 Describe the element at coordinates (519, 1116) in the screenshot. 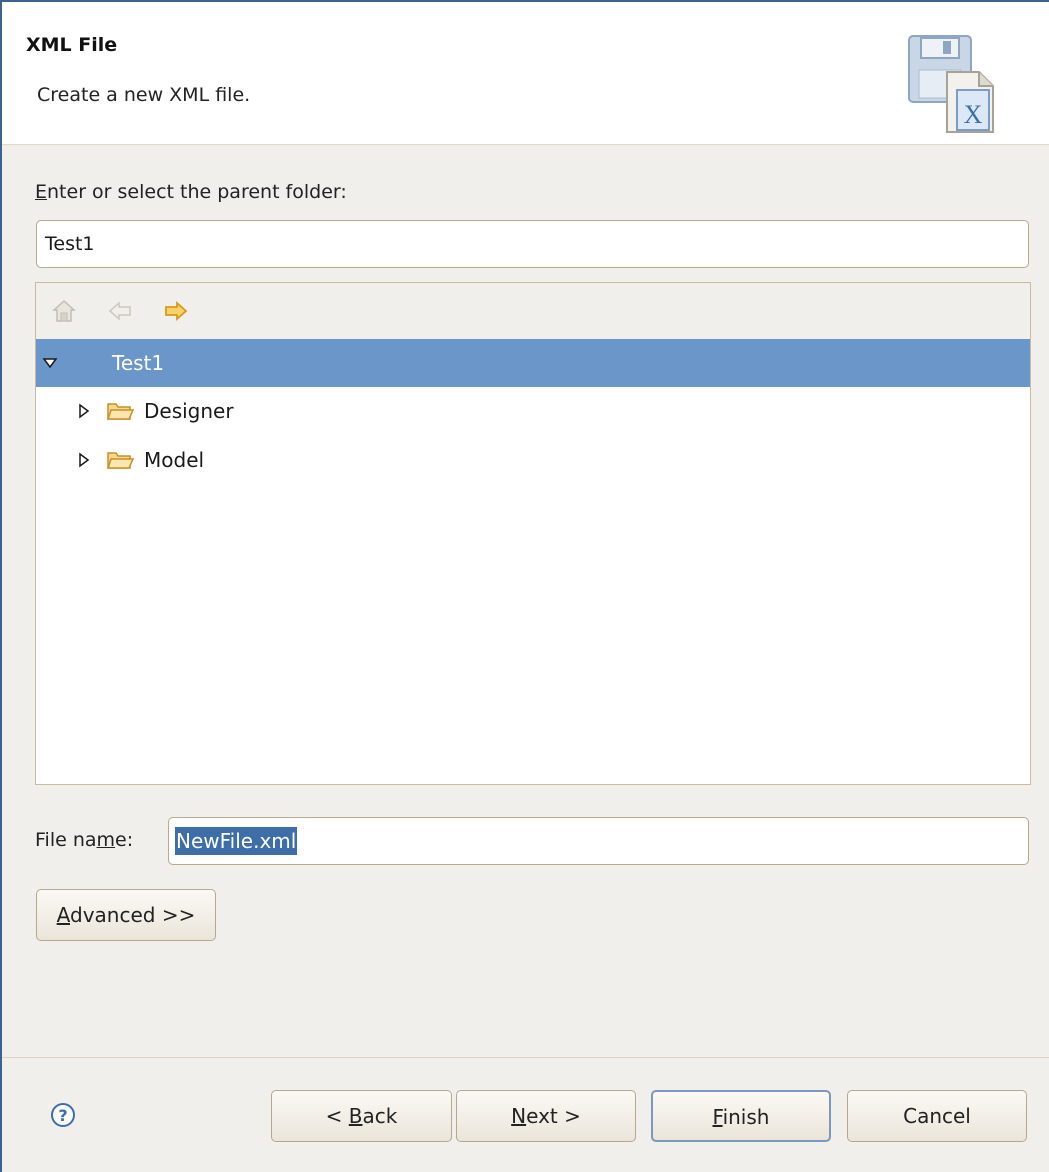

I see `mnemonic: N` at that location.